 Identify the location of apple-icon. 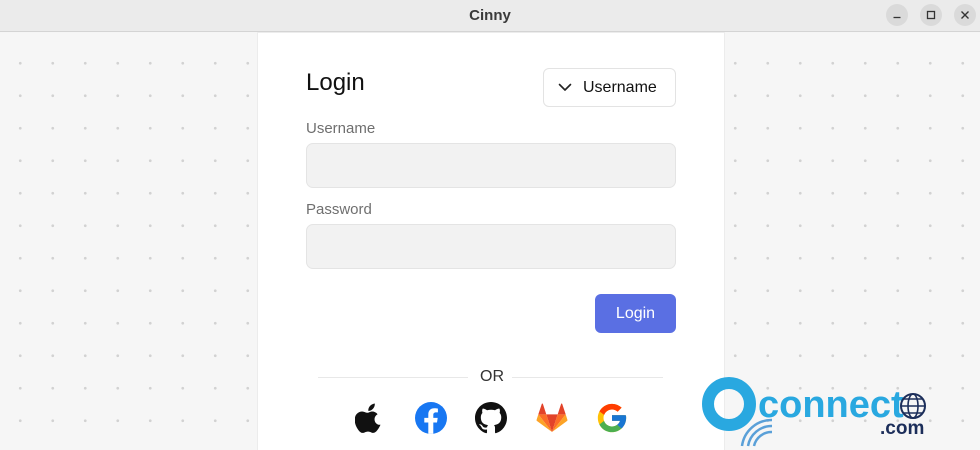
(368, 418).